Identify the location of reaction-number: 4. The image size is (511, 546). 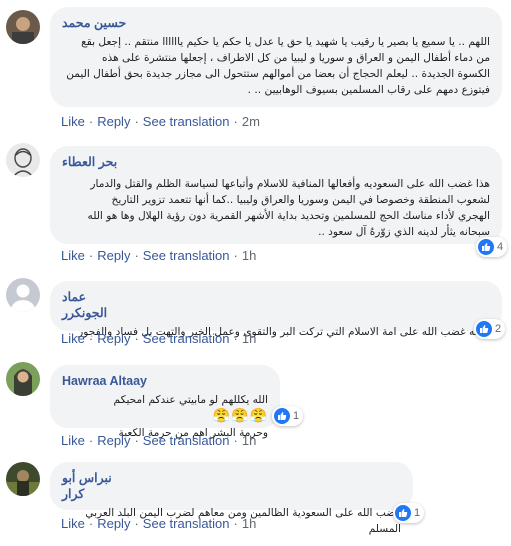
(500, 247).